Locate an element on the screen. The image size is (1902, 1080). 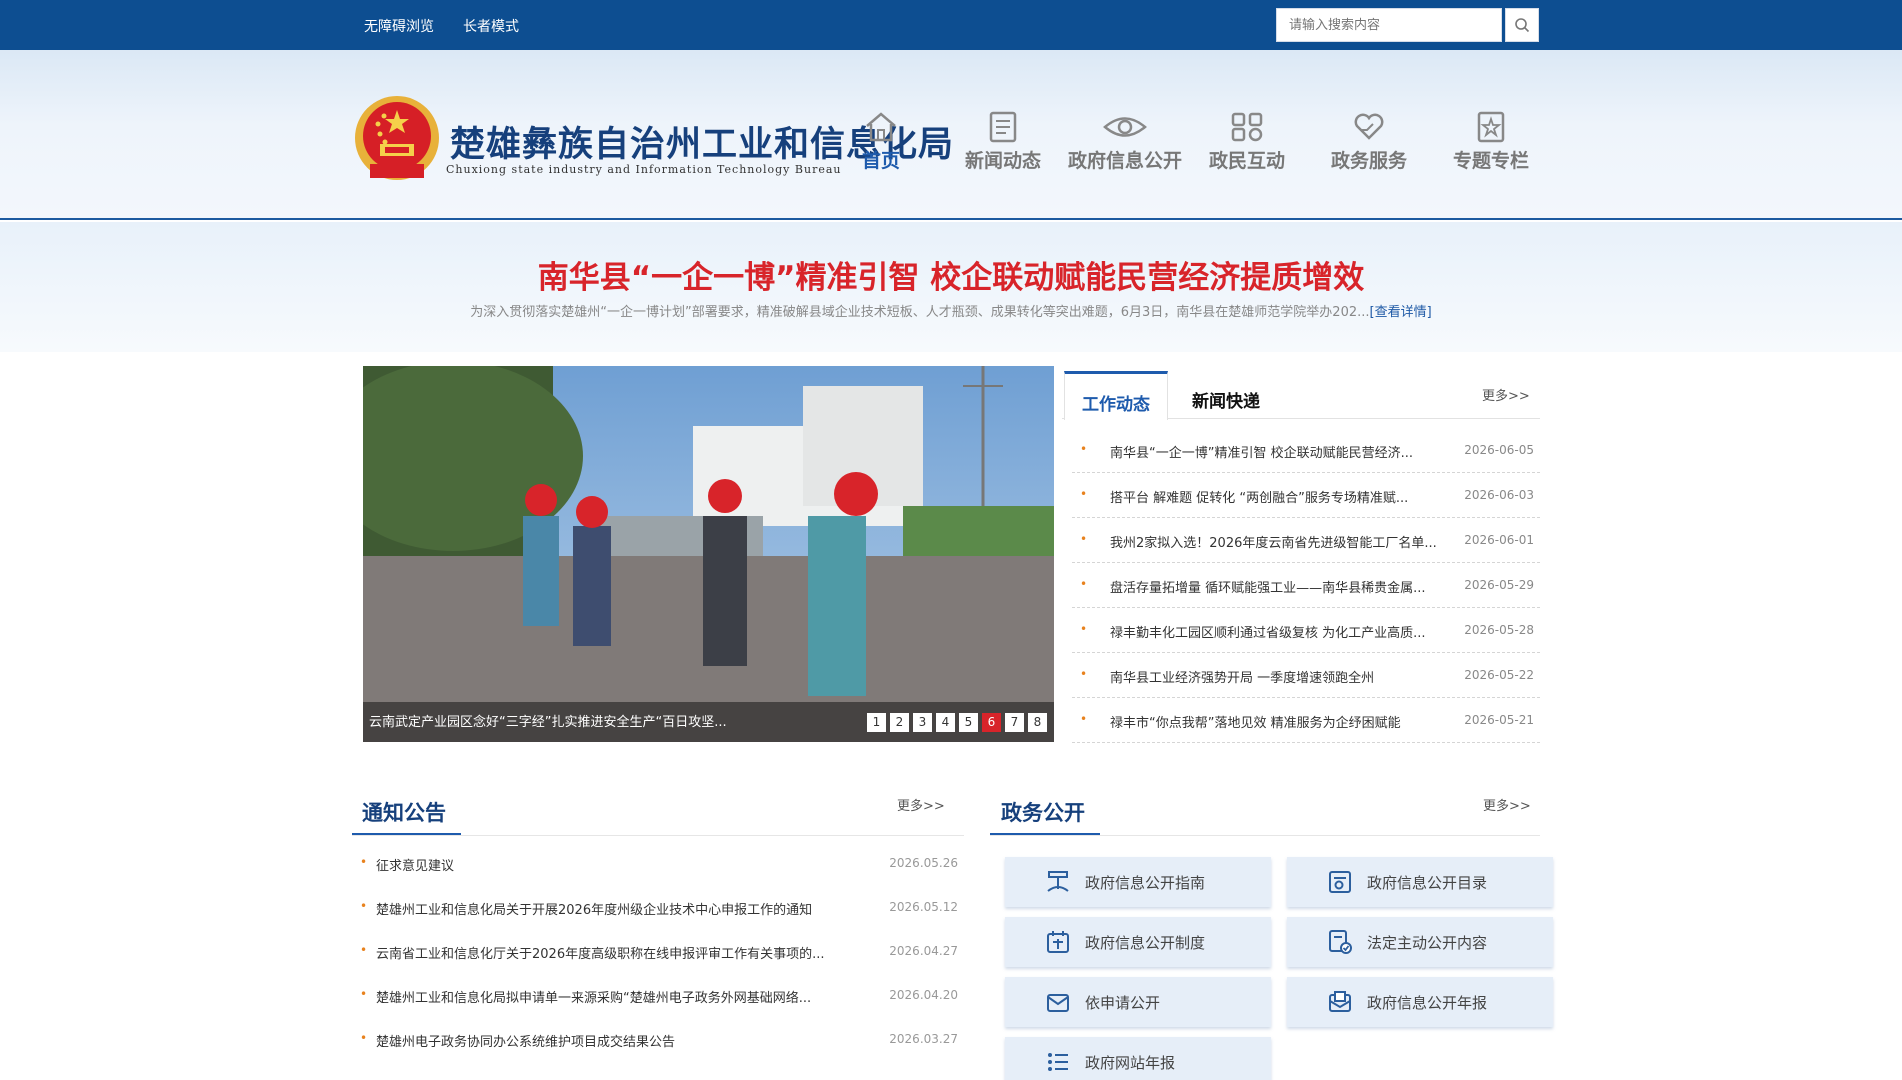
news-date: 2026-05-28 is located at coordinates (1499, 630).